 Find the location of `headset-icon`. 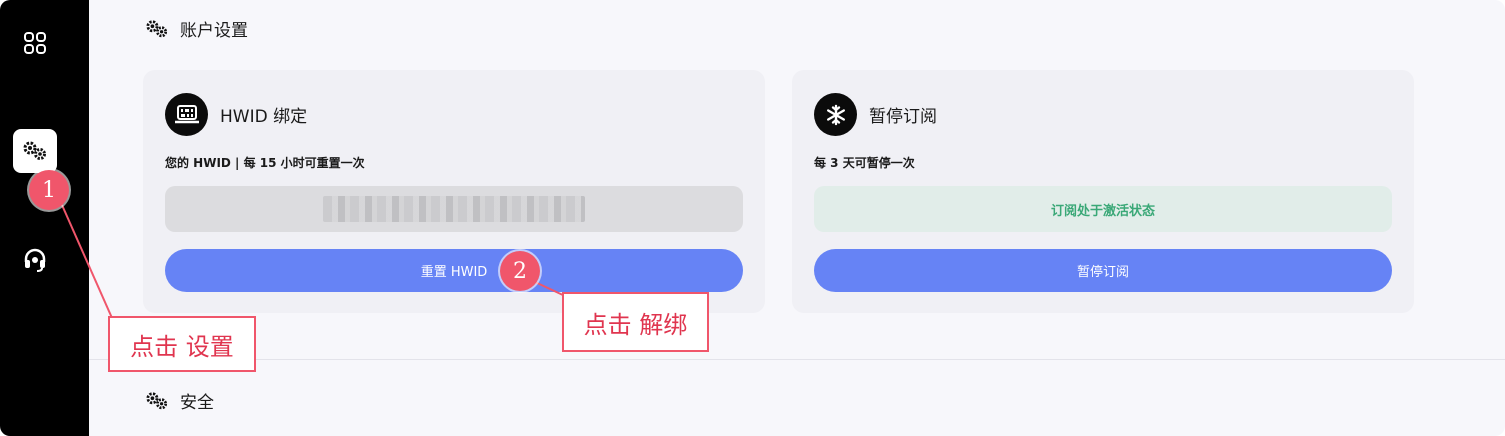

headset-icon is located at coordinates (35, 260).